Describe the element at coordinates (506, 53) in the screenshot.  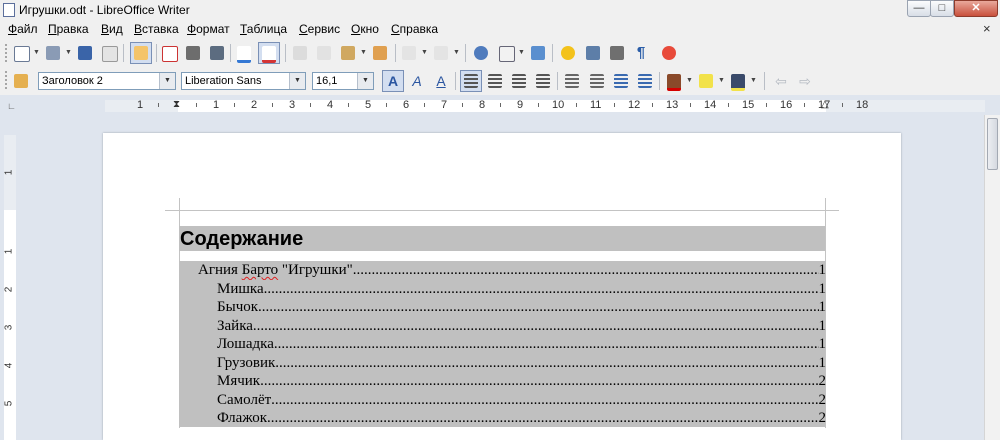
I see `table-icon` at that location.